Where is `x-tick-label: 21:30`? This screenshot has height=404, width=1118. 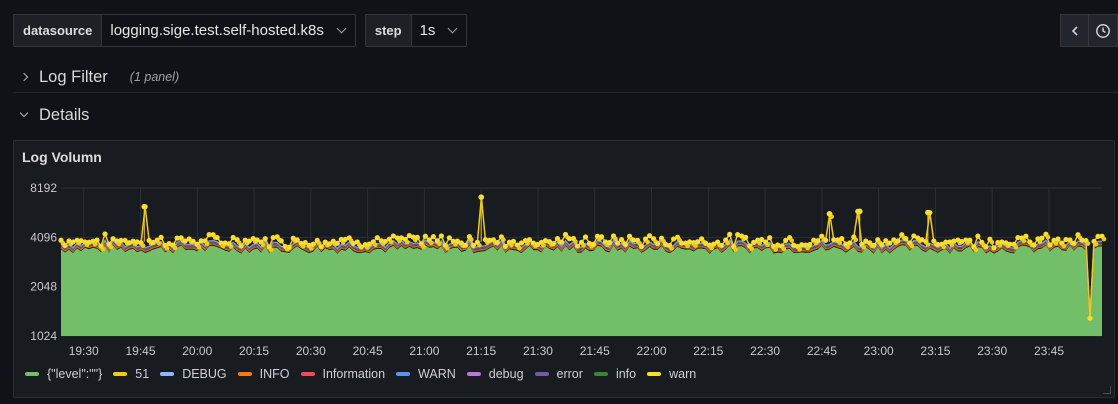 x-tick-label: 21:30 is located at coordinates (538, 351).